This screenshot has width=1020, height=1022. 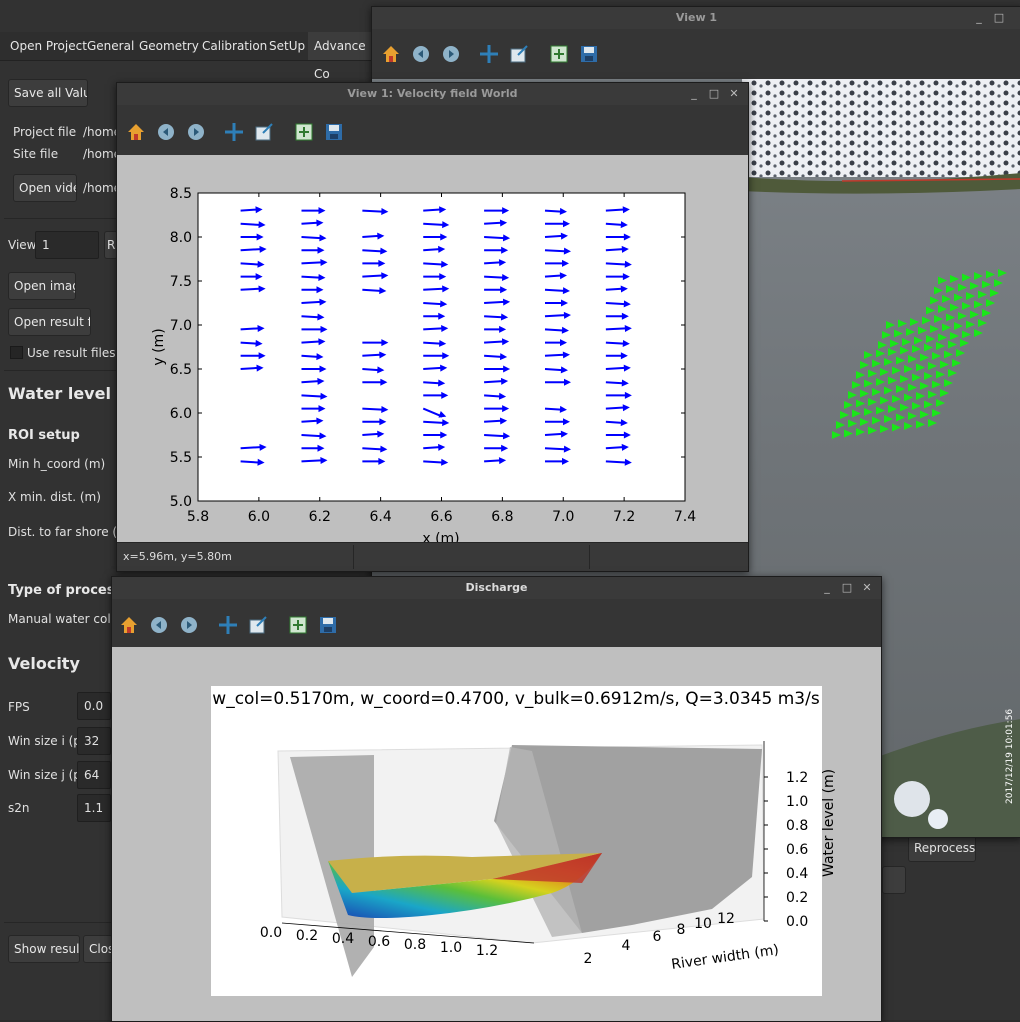 What do you see at coordinates (48, 93) in the screenshot?
I see `save-all-button: Save all Values` at bounding box center [48, 93].